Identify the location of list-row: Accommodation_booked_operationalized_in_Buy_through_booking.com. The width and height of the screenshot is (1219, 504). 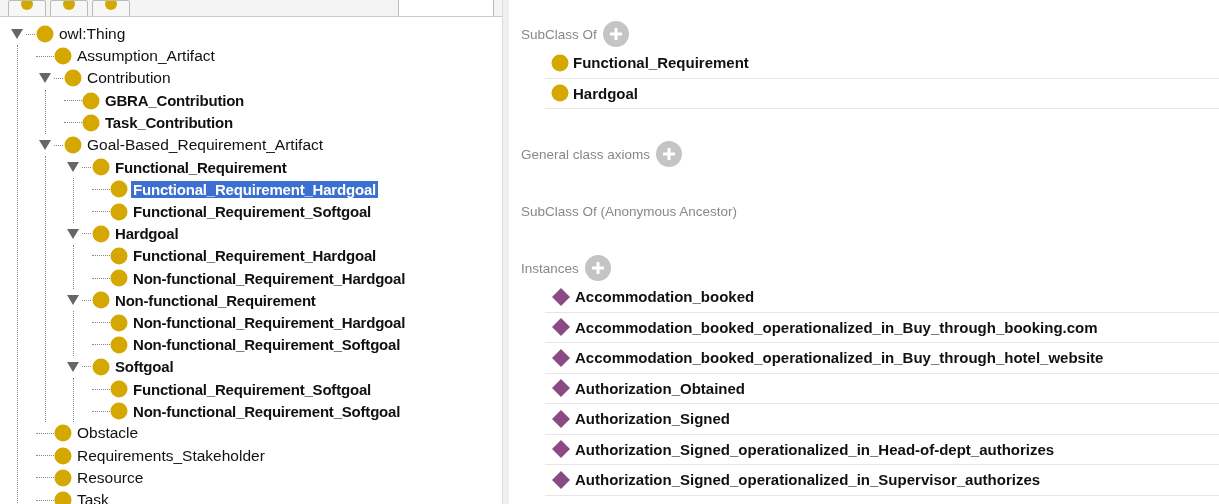
(882, 327).